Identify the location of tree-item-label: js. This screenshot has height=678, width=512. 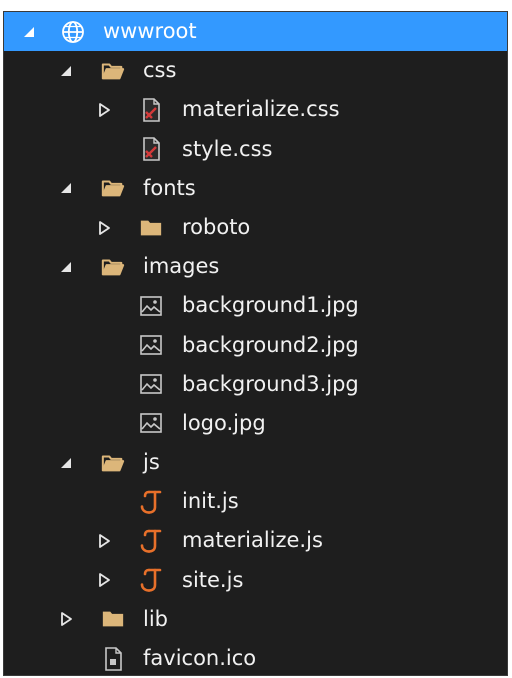
(151, 462).